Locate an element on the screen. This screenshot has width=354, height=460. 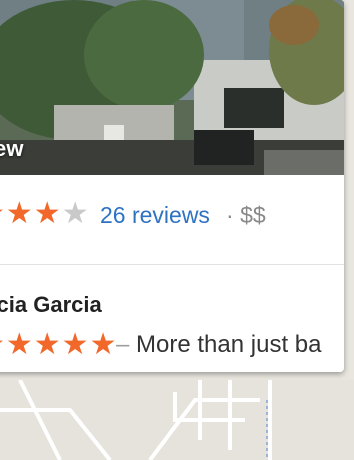
empty-star-icon: ★ is located at coordinates (75, 213).